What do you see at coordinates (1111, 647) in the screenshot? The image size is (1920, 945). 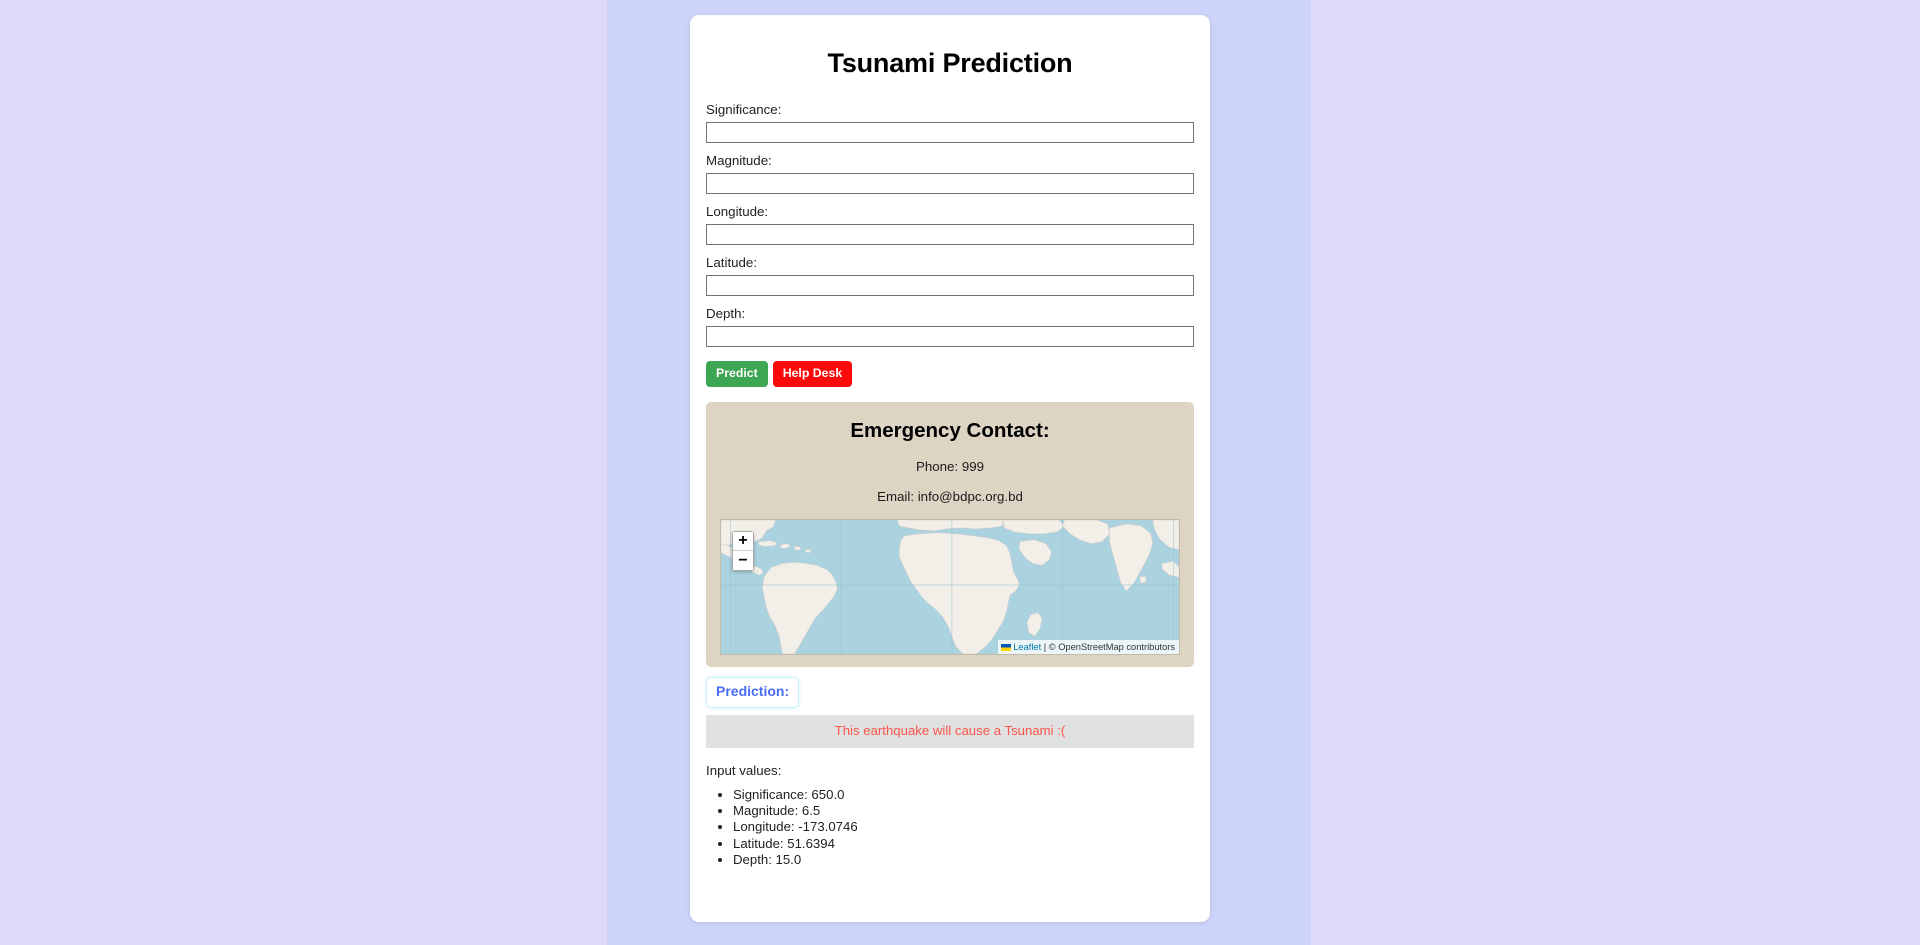 I see `attribution-source: © OpenStreetMap contributors` at bounding box center [1111, 647].